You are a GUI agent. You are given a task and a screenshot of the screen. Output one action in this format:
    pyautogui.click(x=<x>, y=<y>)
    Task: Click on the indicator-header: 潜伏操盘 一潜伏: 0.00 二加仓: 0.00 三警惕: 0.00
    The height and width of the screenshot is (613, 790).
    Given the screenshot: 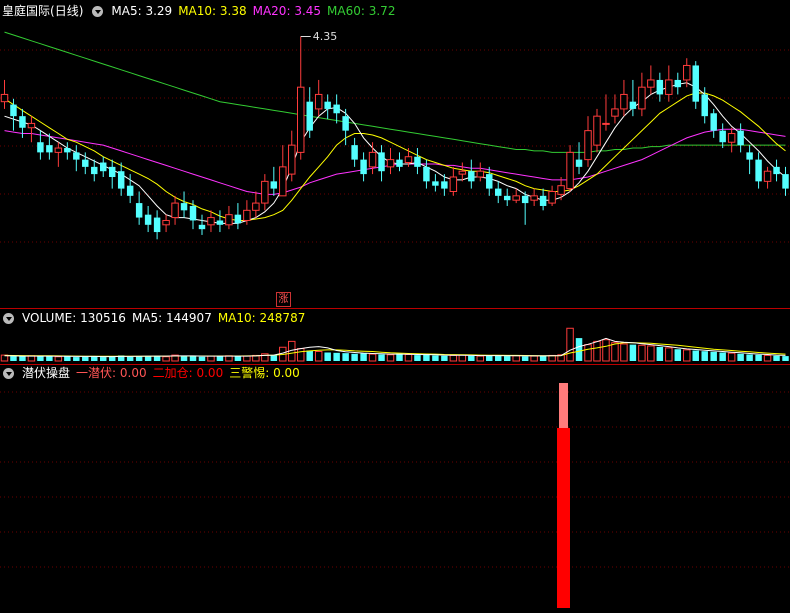 What is the action you would take?
    pyautogui.click(x=150, y=373)
    